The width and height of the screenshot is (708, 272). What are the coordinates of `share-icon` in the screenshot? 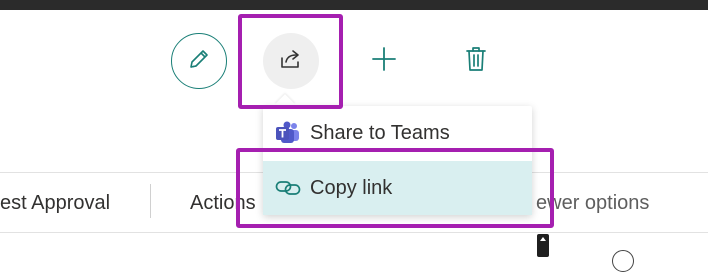 It's located at (291, 61).